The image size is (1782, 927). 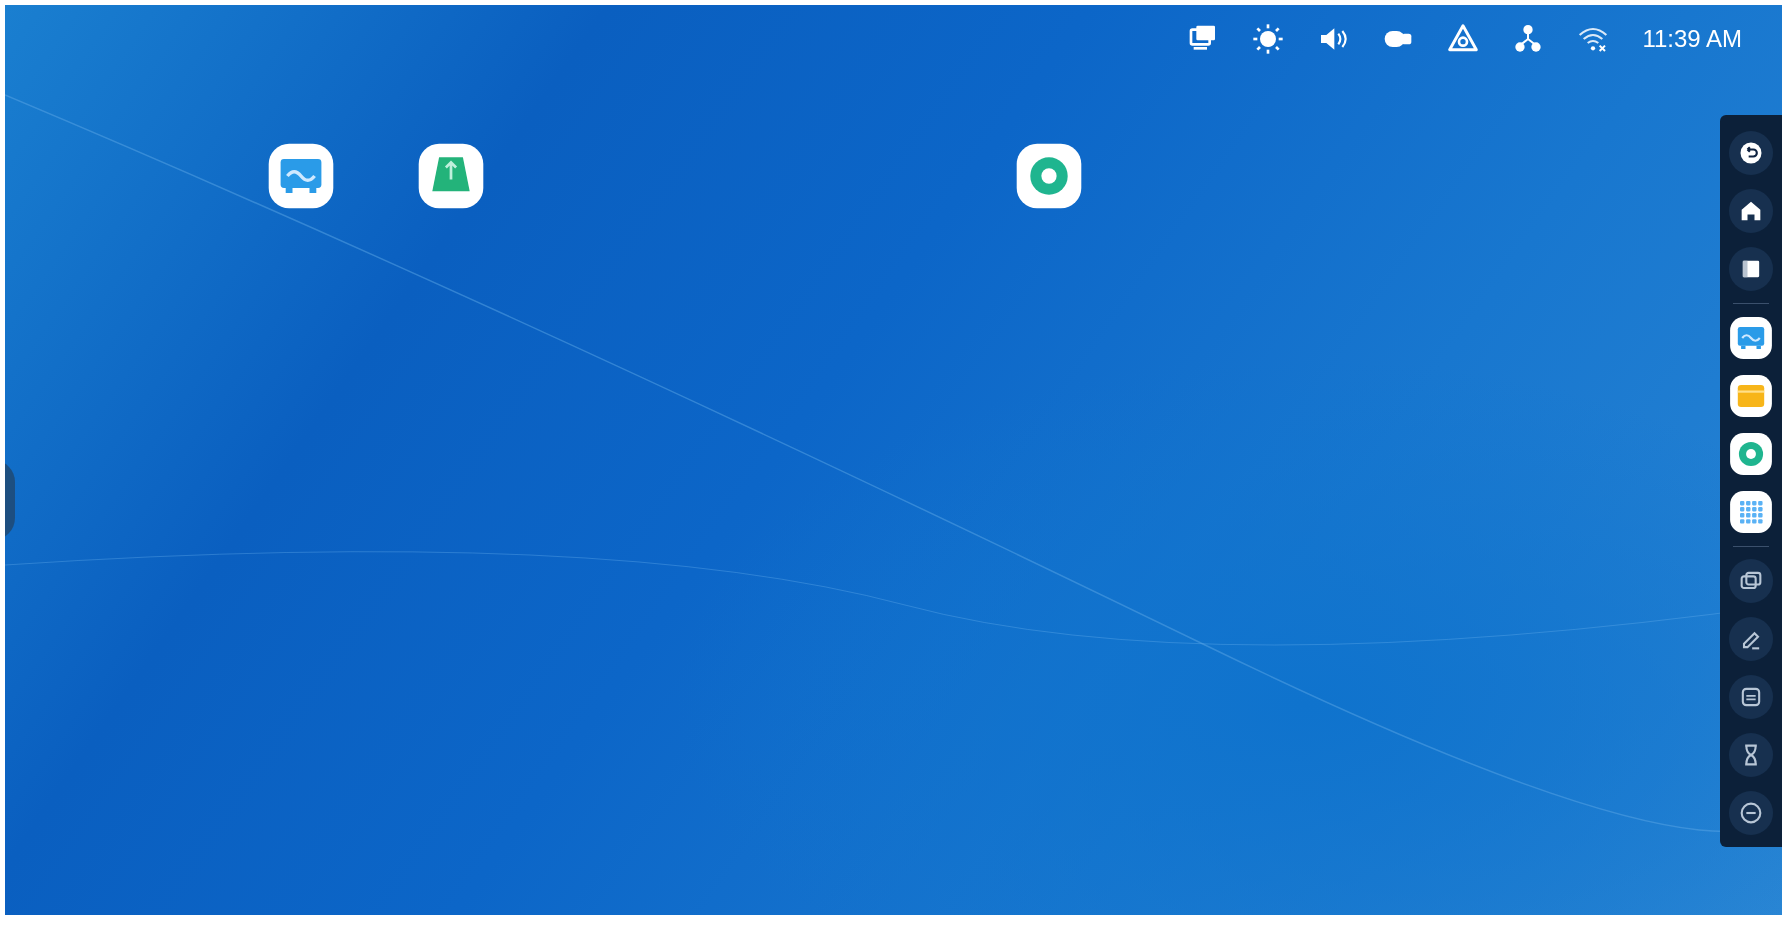 What do you see at coordinates (1751, 454) in the screenshot?
I see `ring-app-icon` at bounding box center [1751, 454].